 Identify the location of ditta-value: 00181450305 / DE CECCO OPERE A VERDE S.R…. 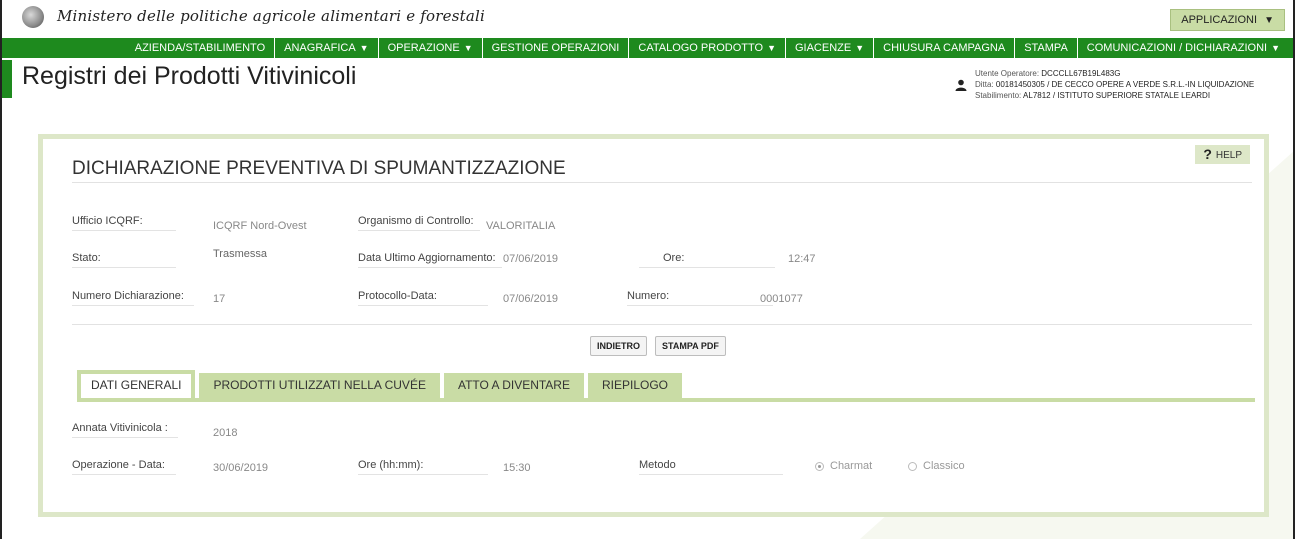
(1125, 84).